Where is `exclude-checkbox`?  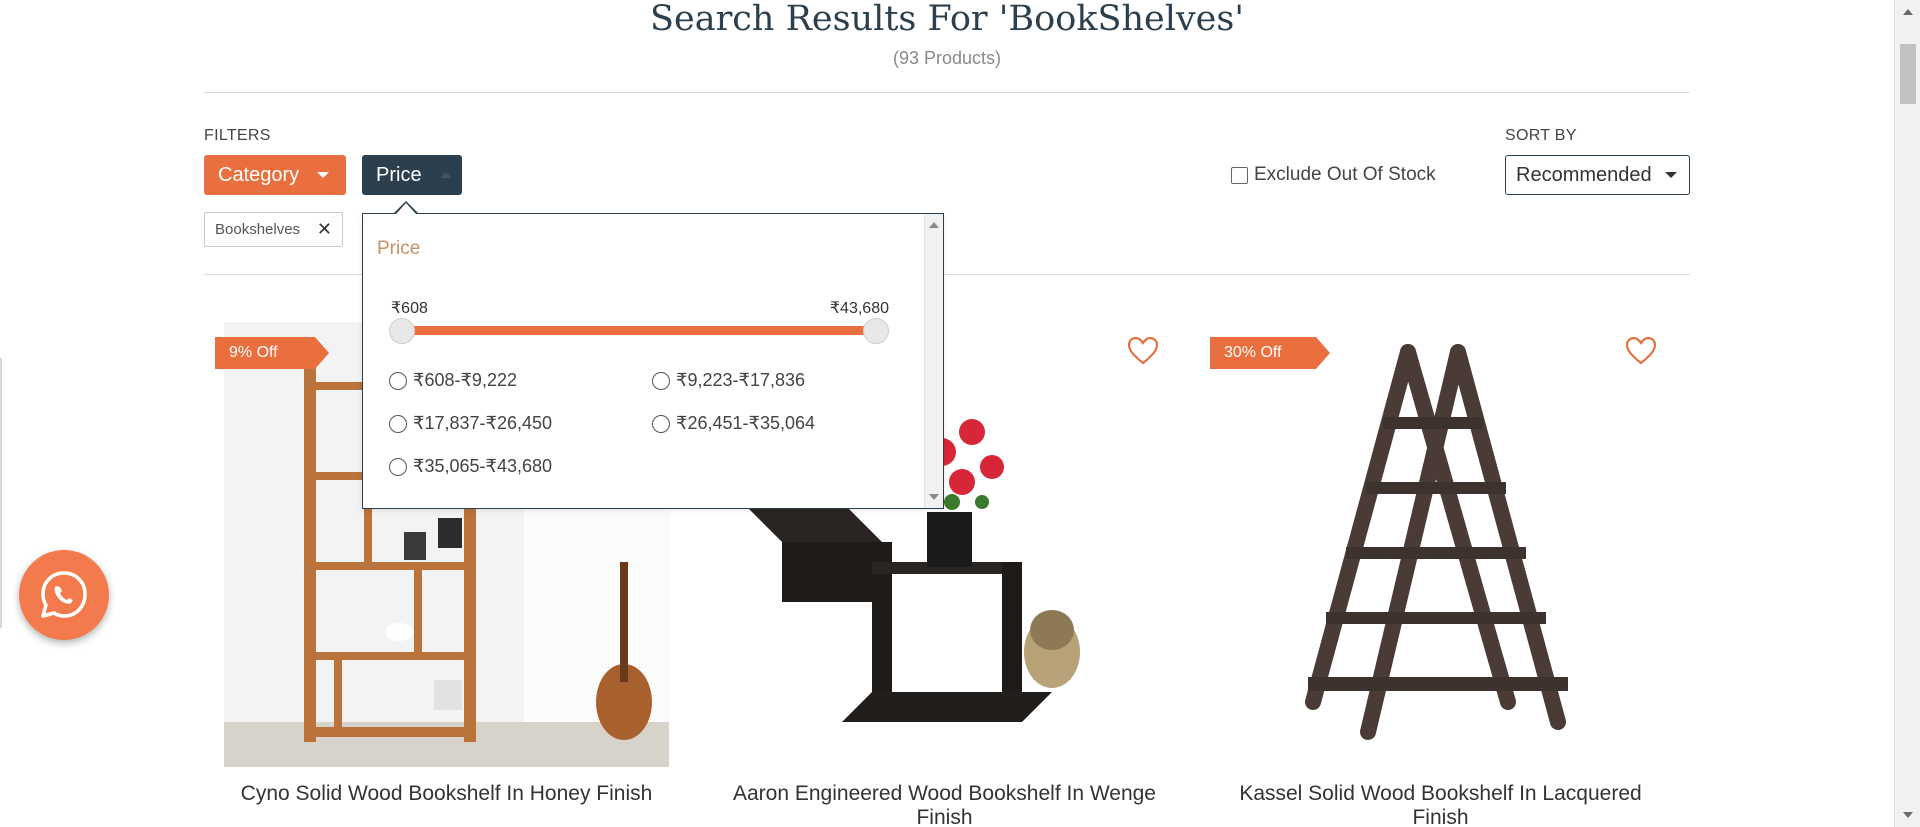
exclude-checkbox is located at coordinates (1239, 175).